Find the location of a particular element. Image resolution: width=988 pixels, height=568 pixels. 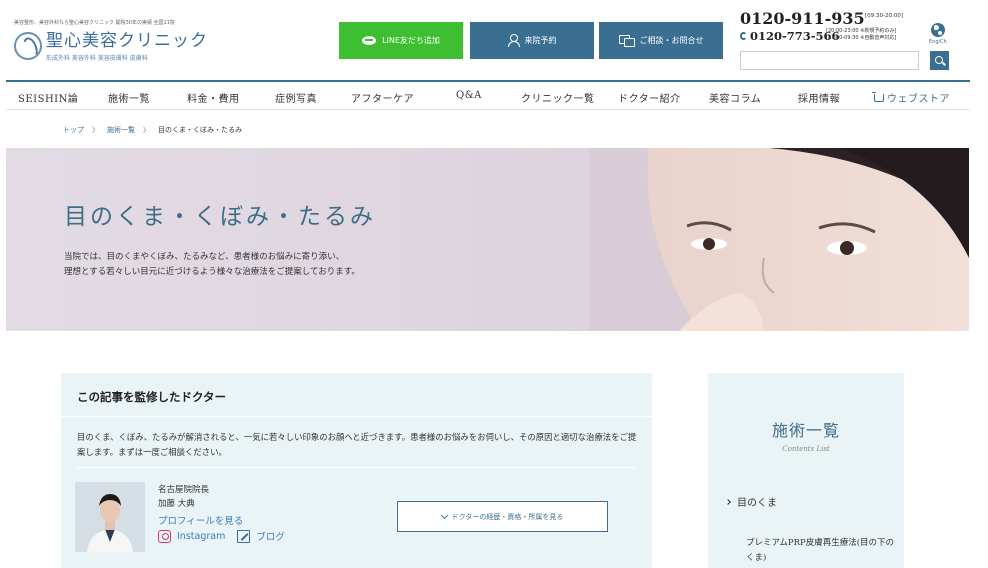

nav-item-aftercare: アフターケア is located at coordinates (382, 97).